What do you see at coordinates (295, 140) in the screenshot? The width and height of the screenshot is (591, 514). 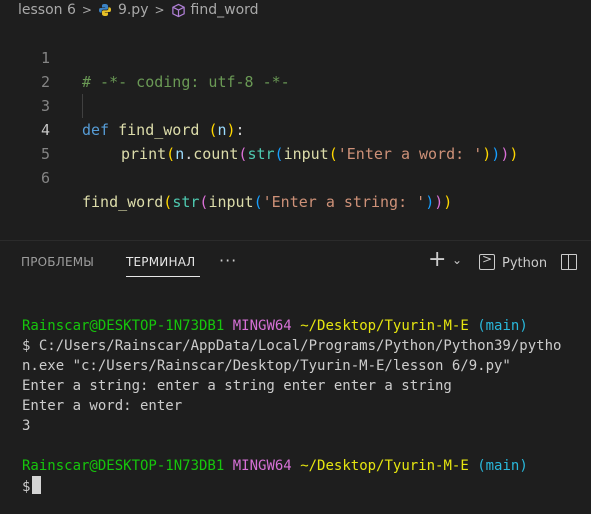 I see `code-line: 5` at bounding box center [295, 140].